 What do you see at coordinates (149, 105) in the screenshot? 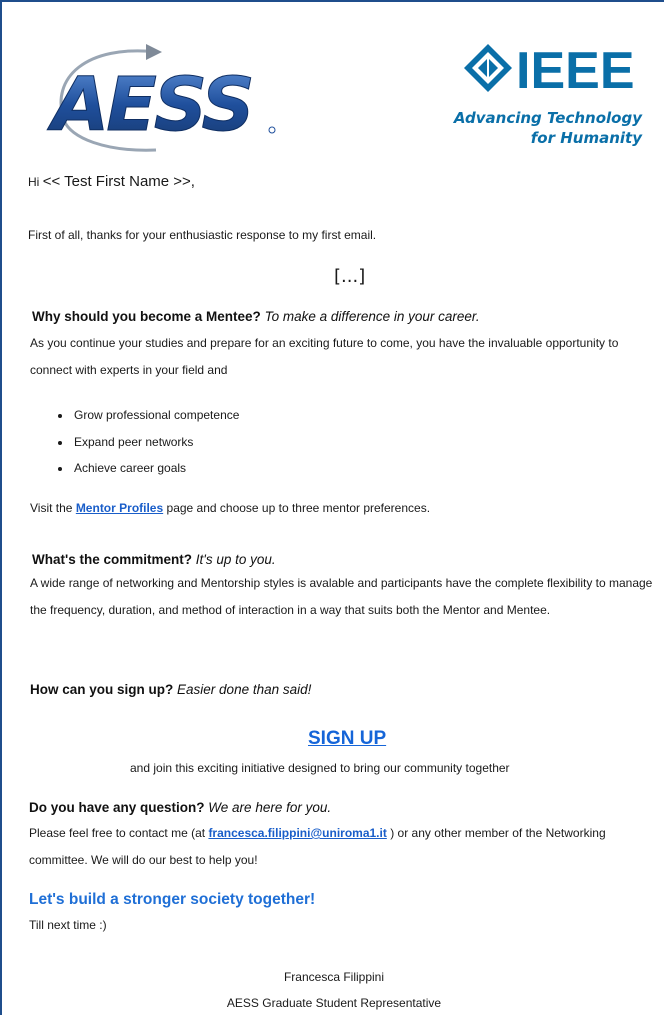
I see `aess-logo-text: AESS` at bounding box center [149, 105].